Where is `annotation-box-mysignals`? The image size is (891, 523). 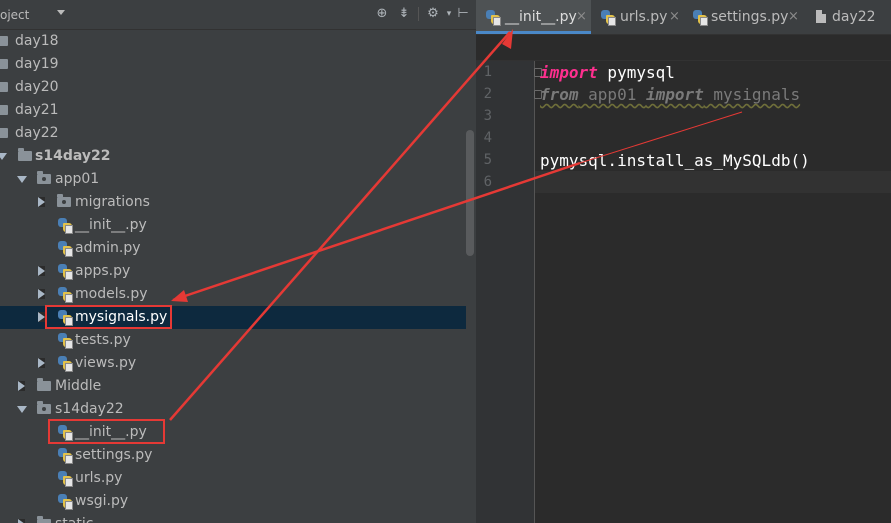
annotation-box-mysignals is located at coordinates (108, 317).